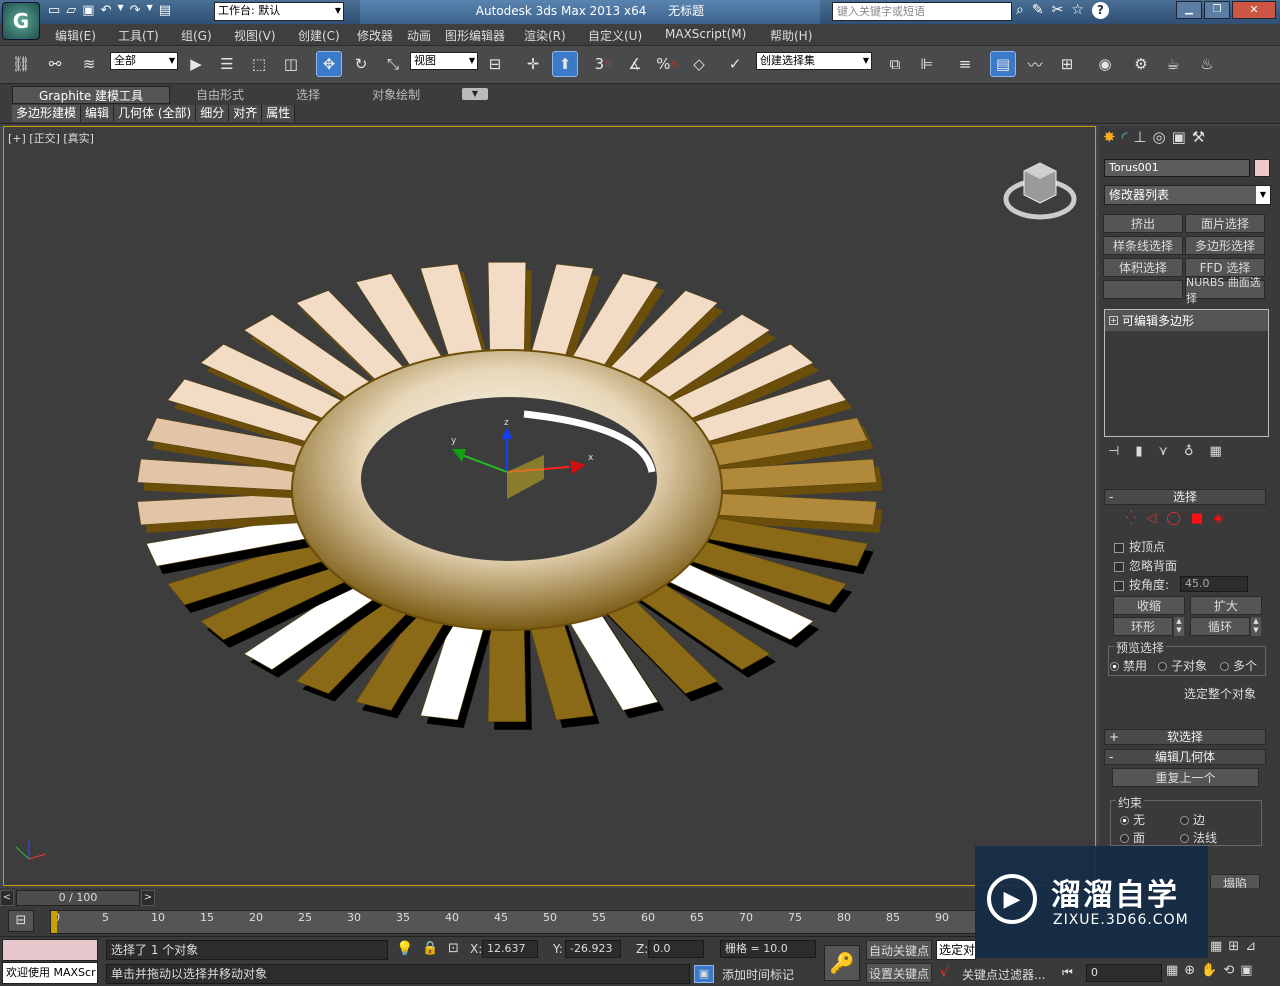 The height and width of the screenshot is (986, 1280). What do you see at coordinates (91, 95) in the screenshot?
I see `ribbon-tab: Graphite 建模工具` at bounding box center [91, 95].